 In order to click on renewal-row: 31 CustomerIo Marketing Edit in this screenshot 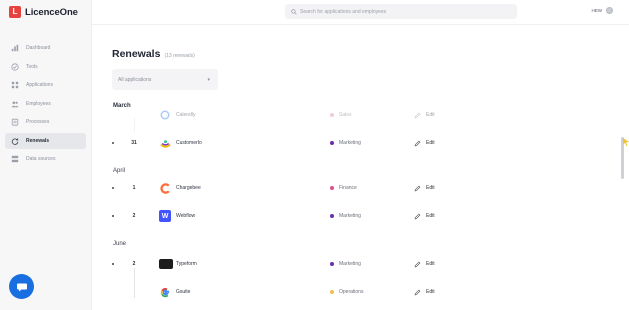, I will do `click(282, 143)`.